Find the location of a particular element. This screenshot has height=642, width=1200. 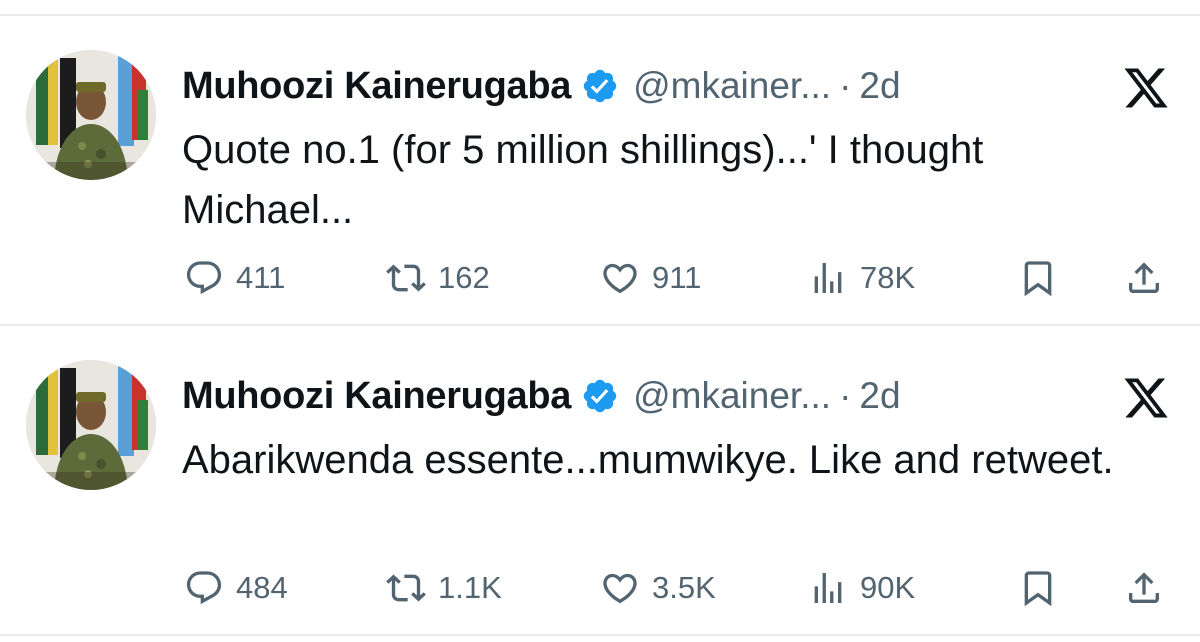

retweet-button: 162 is located at coordinates (438, 278).